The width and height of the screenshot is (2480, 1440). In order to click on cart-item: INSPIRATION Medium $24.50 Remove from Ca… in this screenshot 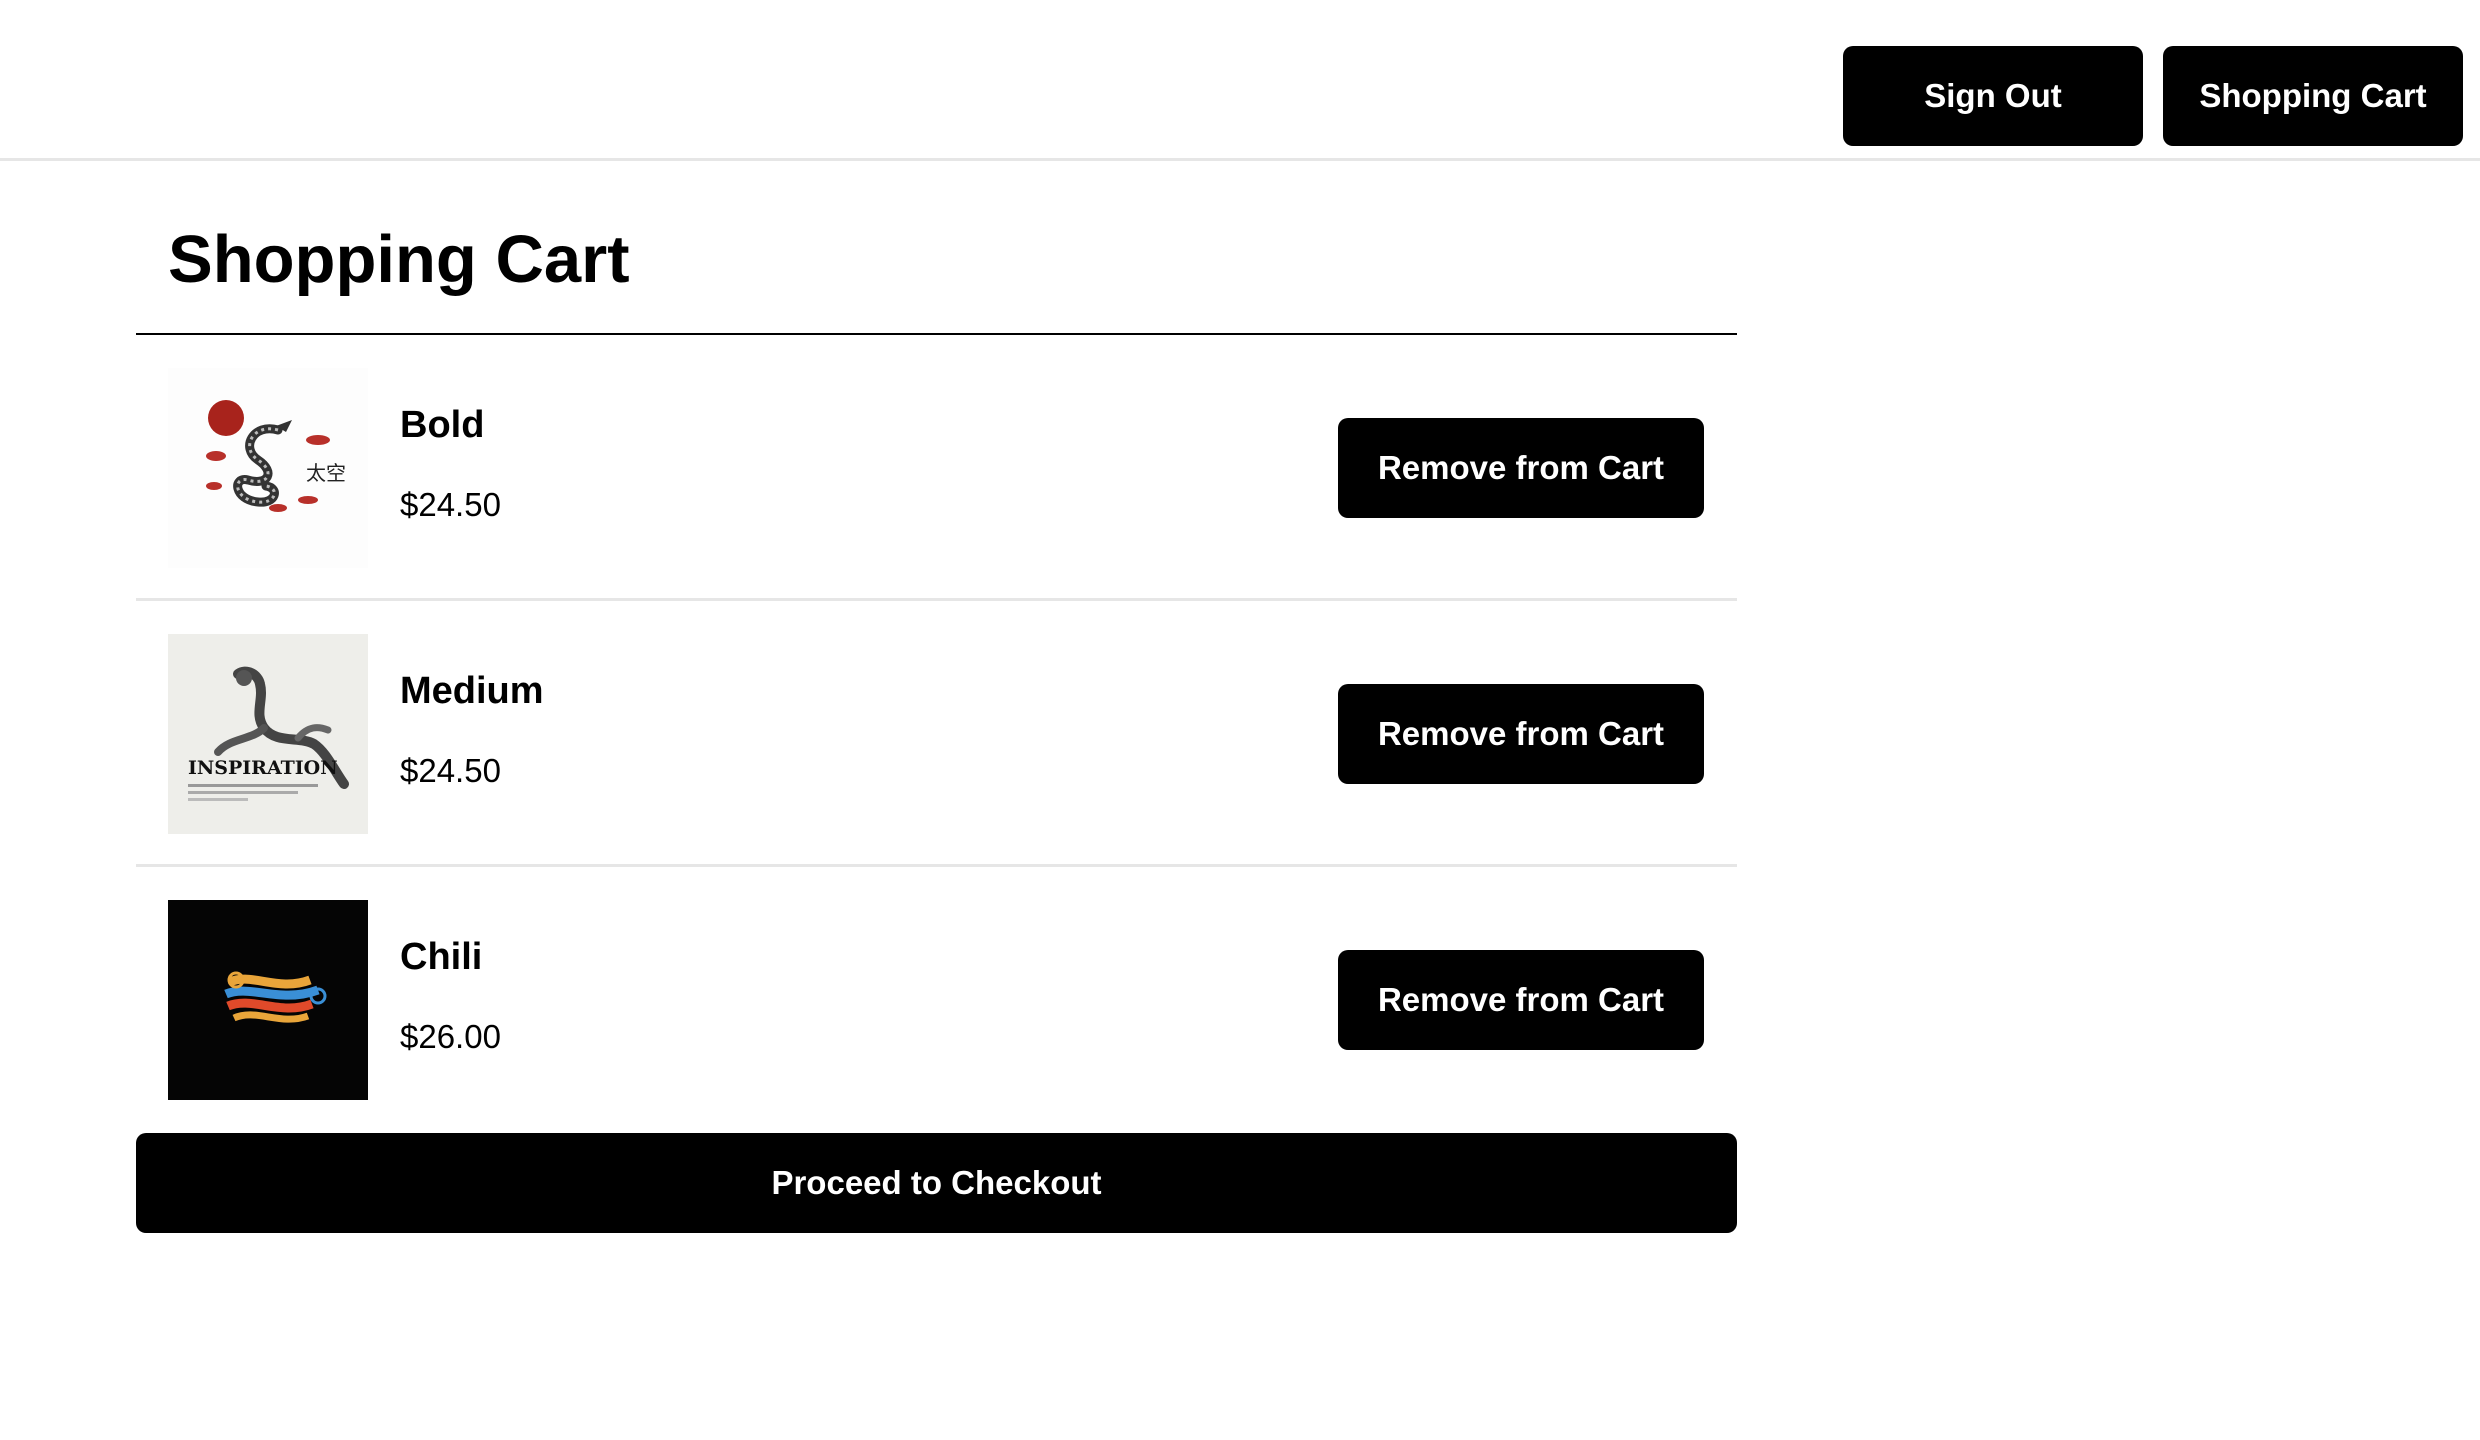, I will do `click(936, 734)`.